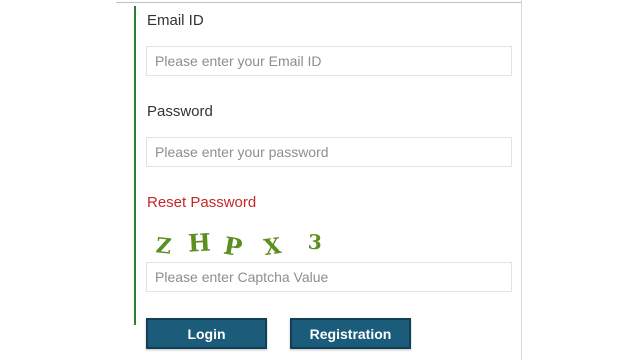 The height and width of the screenshot is (360, 640). What do you see at coordinates (206, 333) in the screenshot?
I see `login-button: Login` at bounding box center [206, 333].